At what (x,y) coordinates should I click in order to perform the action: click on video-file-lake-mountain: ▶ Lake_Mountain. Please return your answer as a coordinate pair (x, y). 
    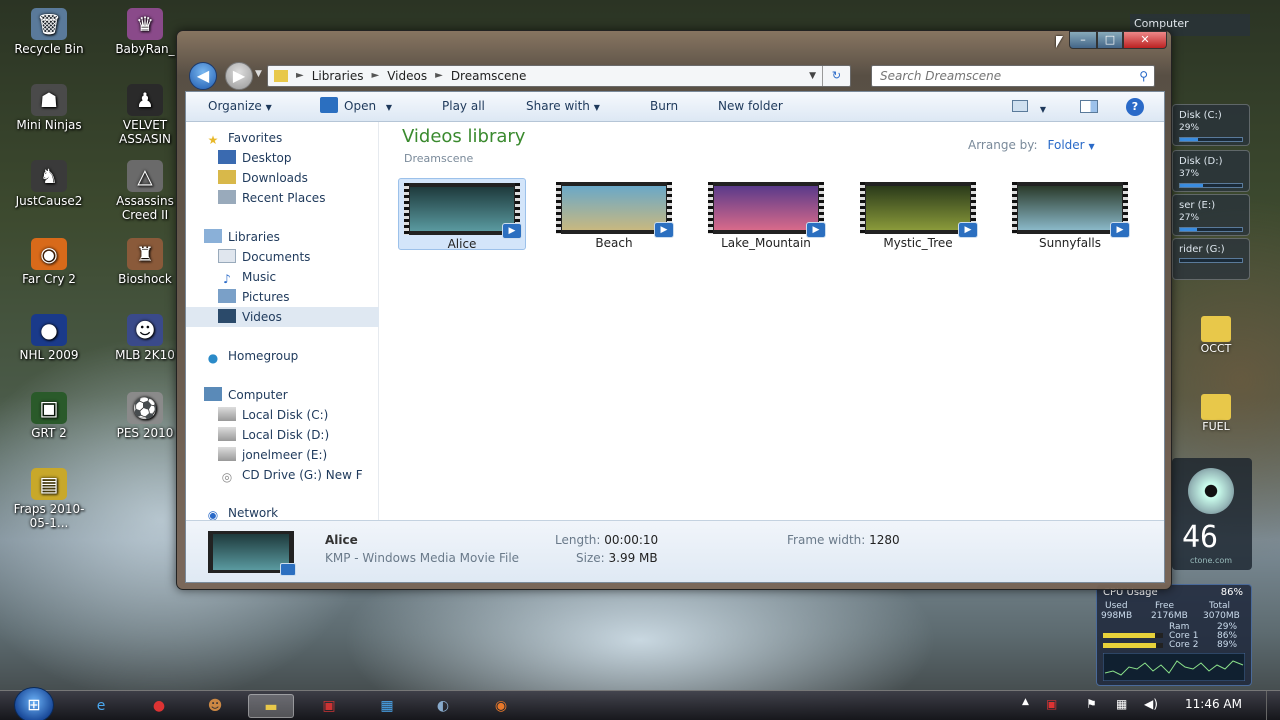
    Looking at the image, I should click on (766, 214).